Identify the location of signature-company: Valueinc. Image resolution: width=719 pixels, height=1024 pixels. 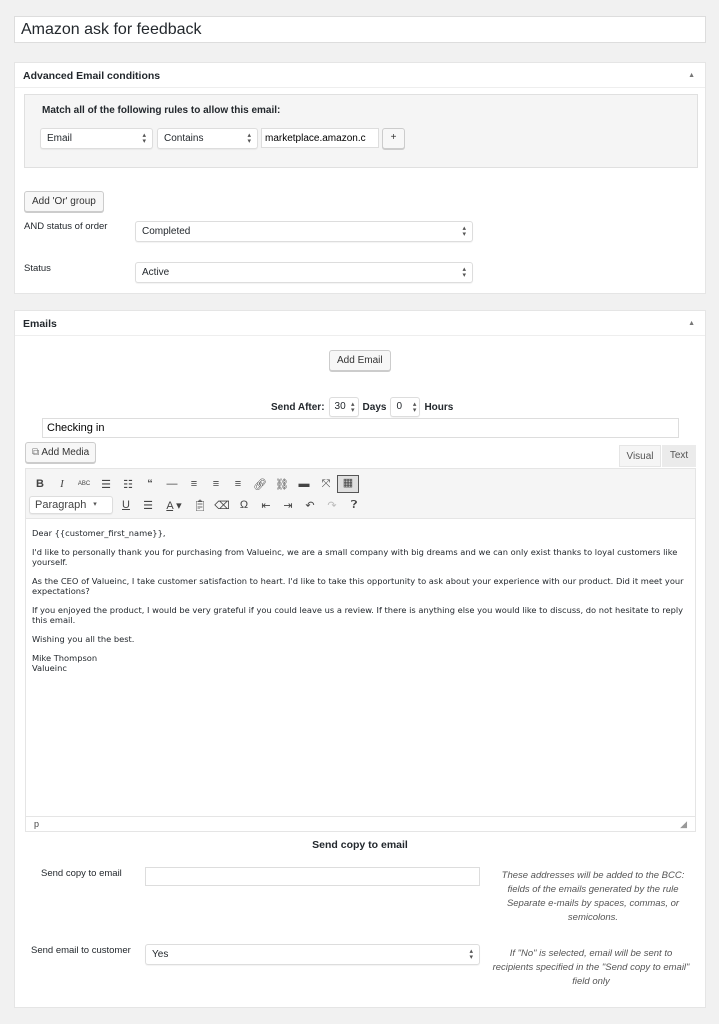
(49, 668).